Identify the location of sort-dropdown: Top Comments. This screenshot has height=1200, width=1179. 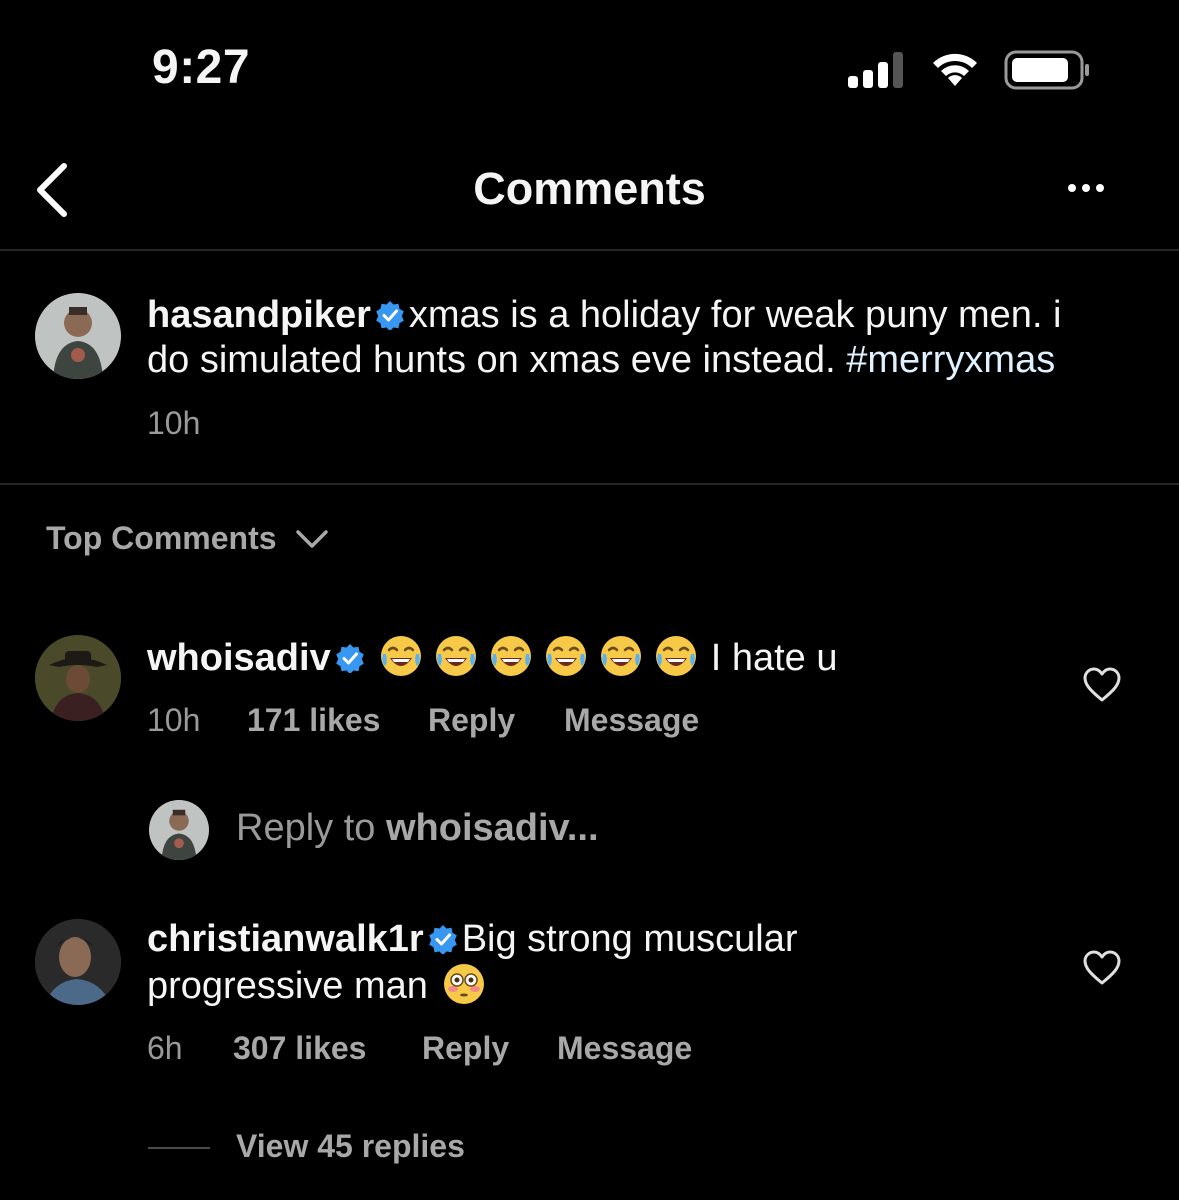
(187, 538).